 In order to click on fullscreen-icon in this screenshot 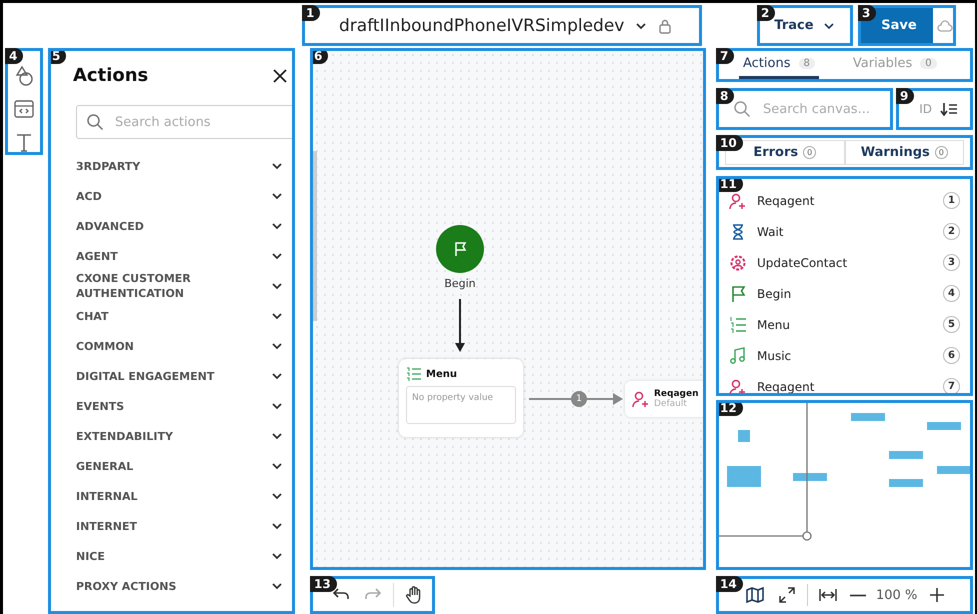, I will do `click(787, 595)`.